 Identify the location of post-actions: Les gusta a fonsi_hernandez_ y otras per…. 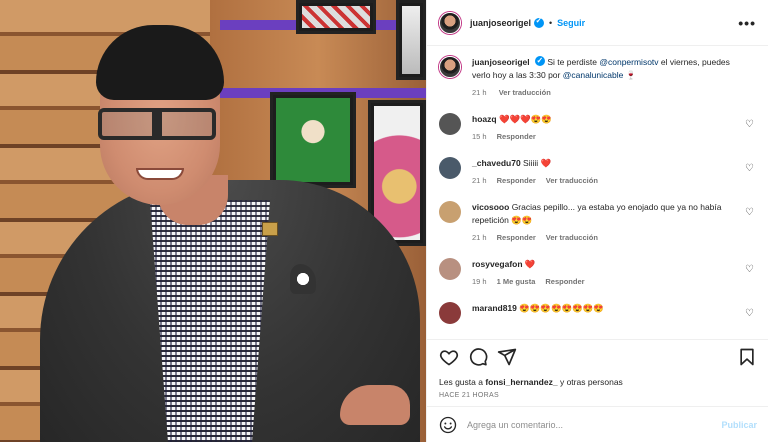
(597, 369).